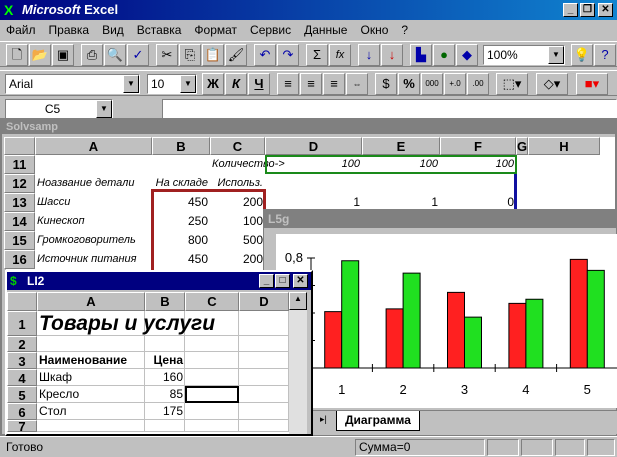 The height and width of the screenshot is (457, 617). I want to click on drawing-icon: ◆, so click(467, 55).